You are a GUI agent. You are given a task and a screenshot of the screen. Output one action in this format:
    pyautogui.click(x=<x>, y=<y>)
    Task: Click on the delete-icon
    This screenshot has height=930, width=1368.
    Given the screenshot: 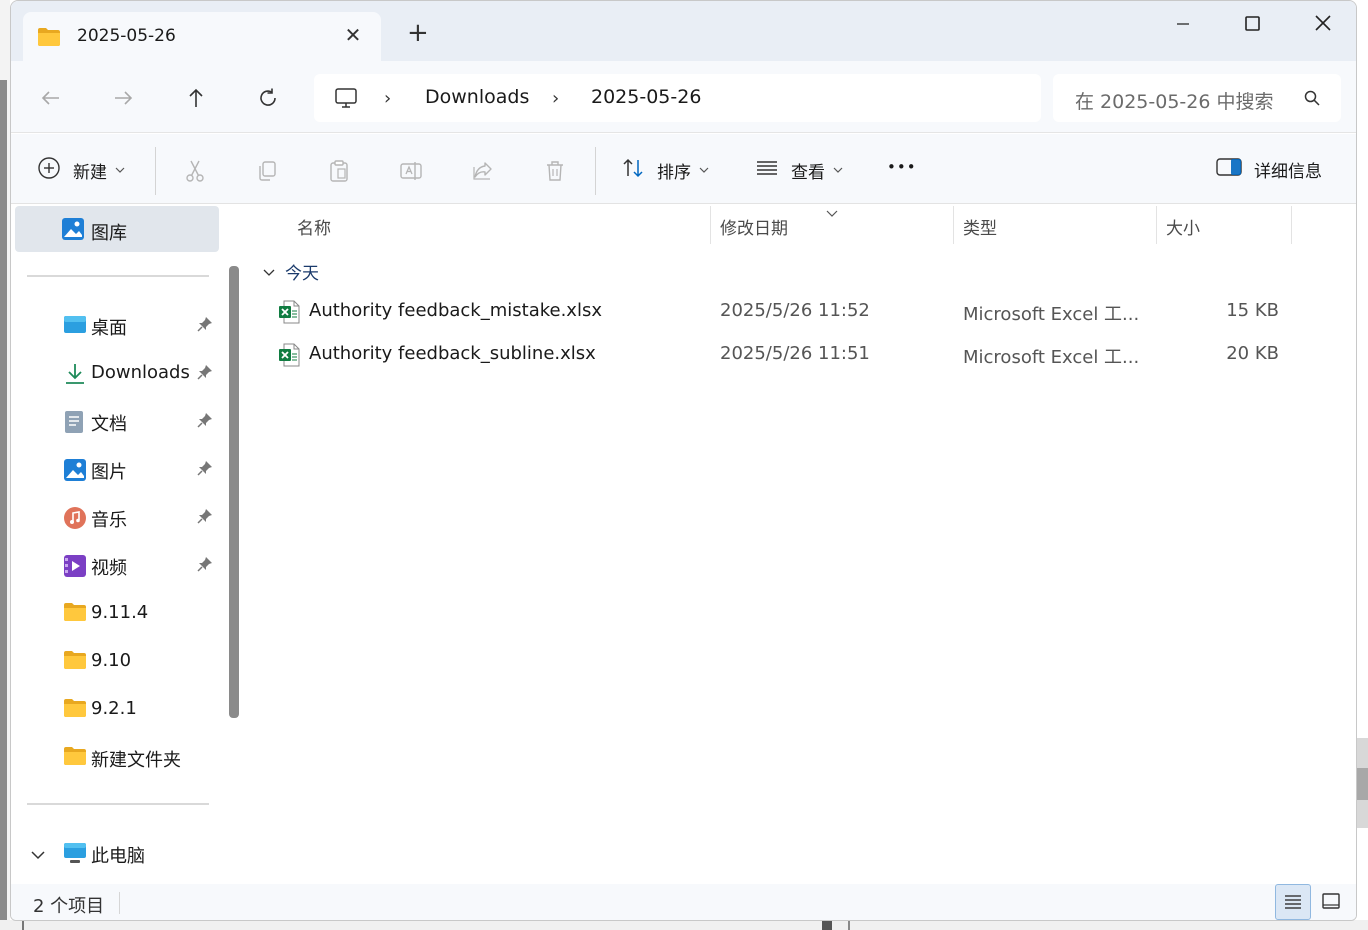 What is the action you would take?
    pyautogui.click(x=555, y=173)
    